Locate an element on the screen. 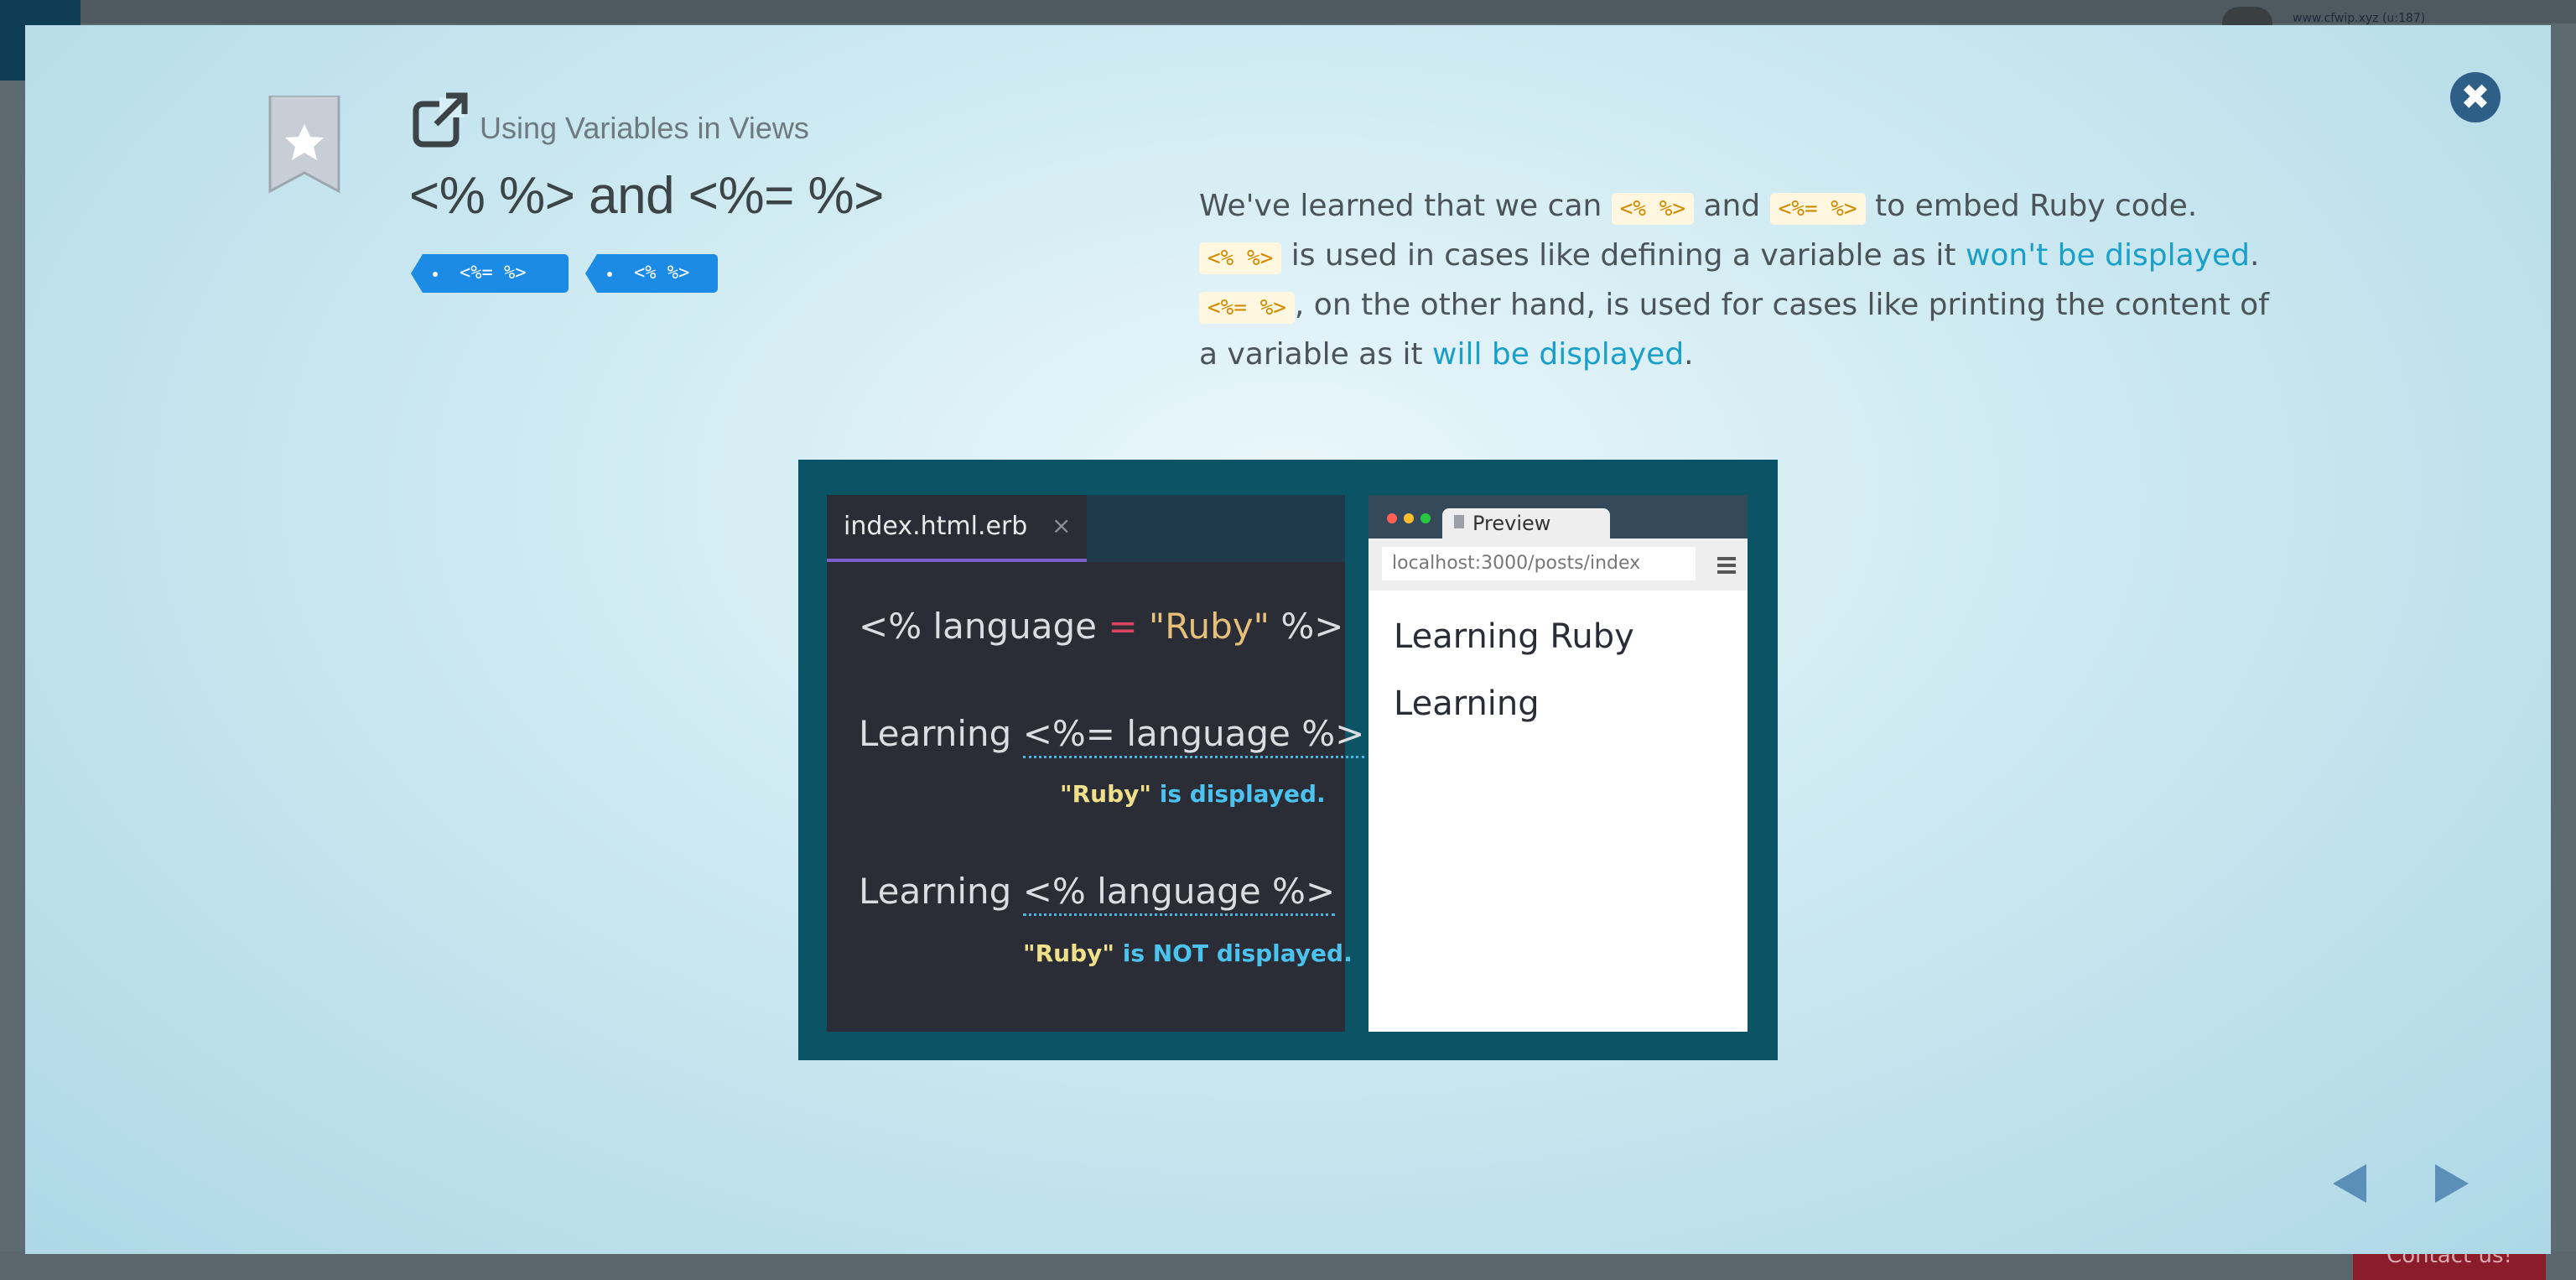 The height and width of the screenshot is (1280, 2576). code-note-displayed: "Ruby" is displayed. is located at coordinates (1193, 794).